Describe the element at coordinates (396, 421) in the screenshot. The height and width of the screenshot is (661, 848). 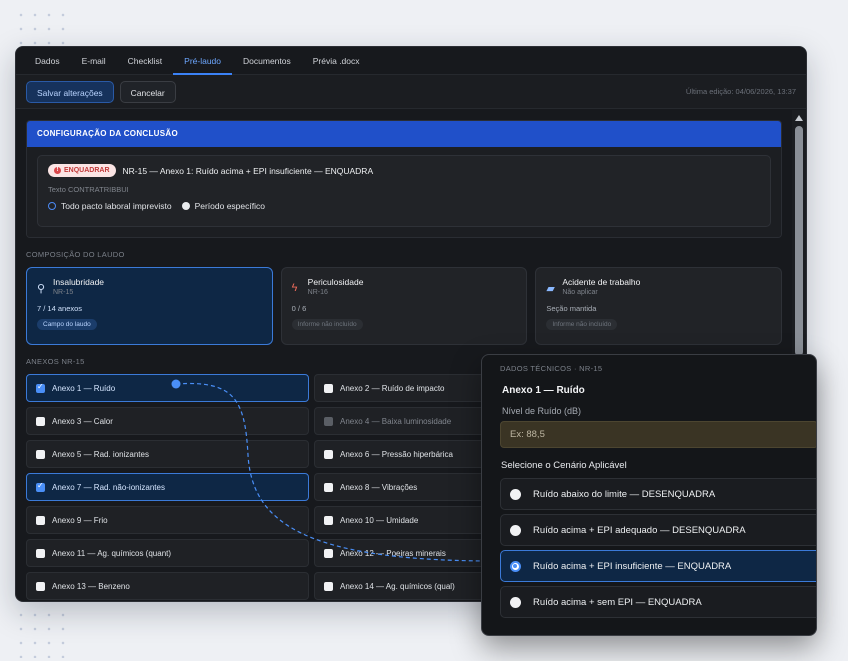
I see `anexo-label: Anexo 4 — Baixa luminosidade` at that location.